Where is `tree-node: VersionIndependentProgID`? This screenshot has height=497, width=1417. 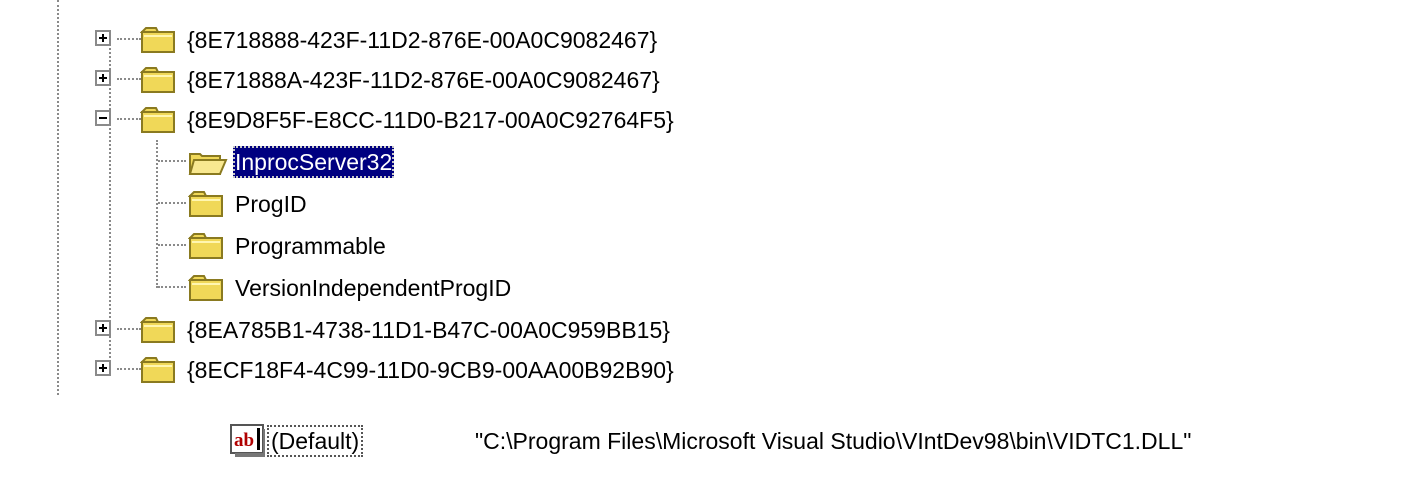
tree-node: VersionIndependentProgID is located at coordinates (450, 288).